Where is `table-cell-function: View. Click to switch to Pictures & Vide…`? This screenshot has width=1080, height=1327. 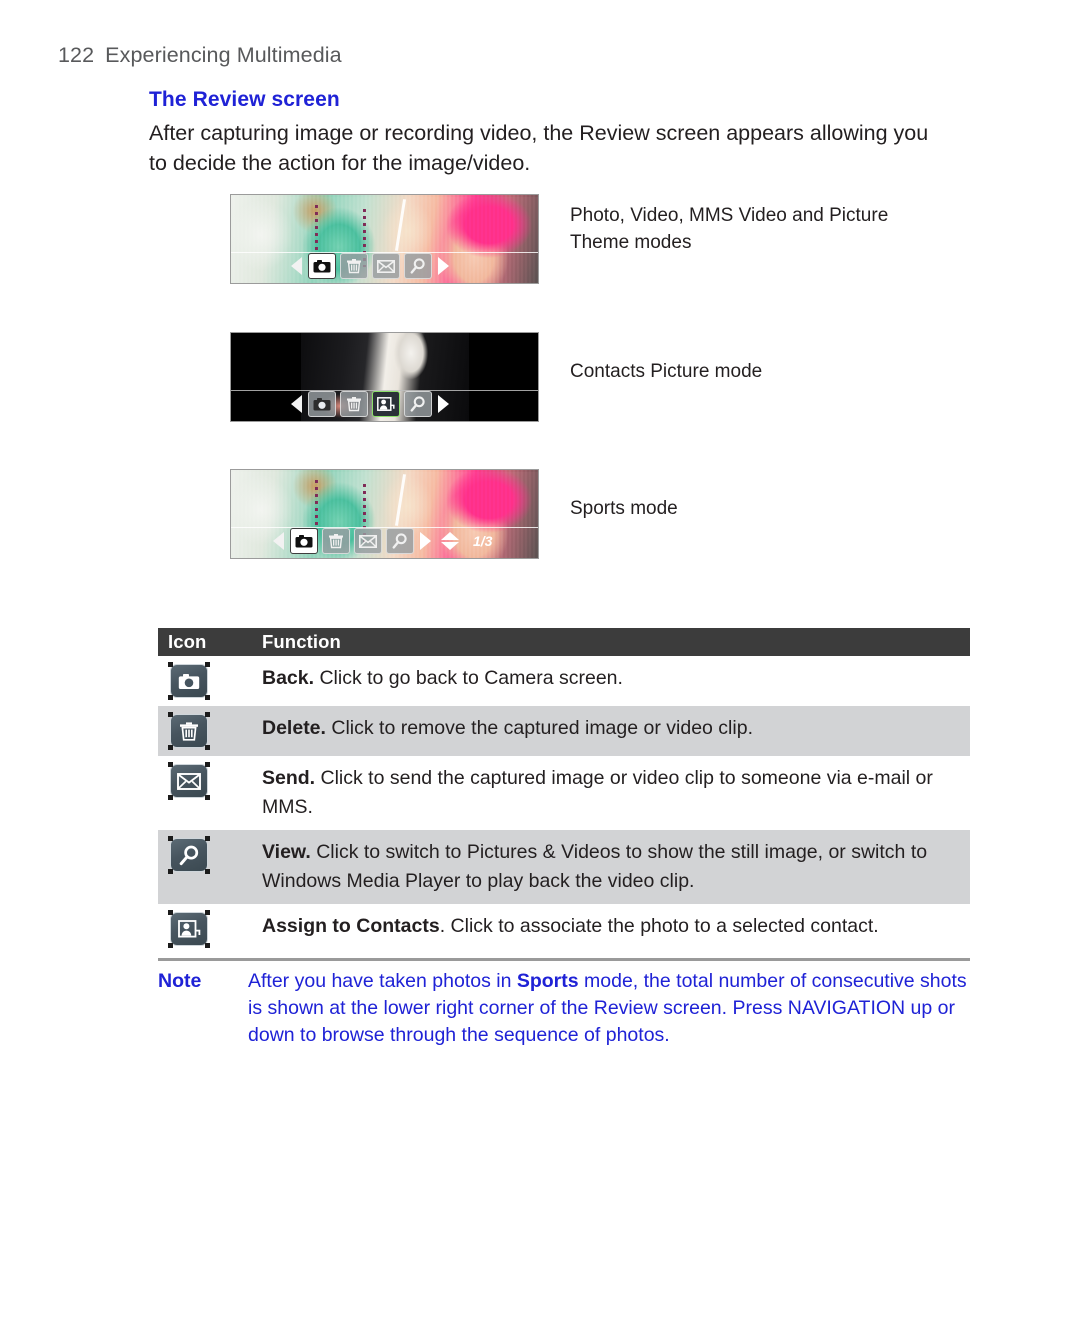 table-cell-function: View. Click to switch to Pictures & Vide… is located at coordinates (614, 867).